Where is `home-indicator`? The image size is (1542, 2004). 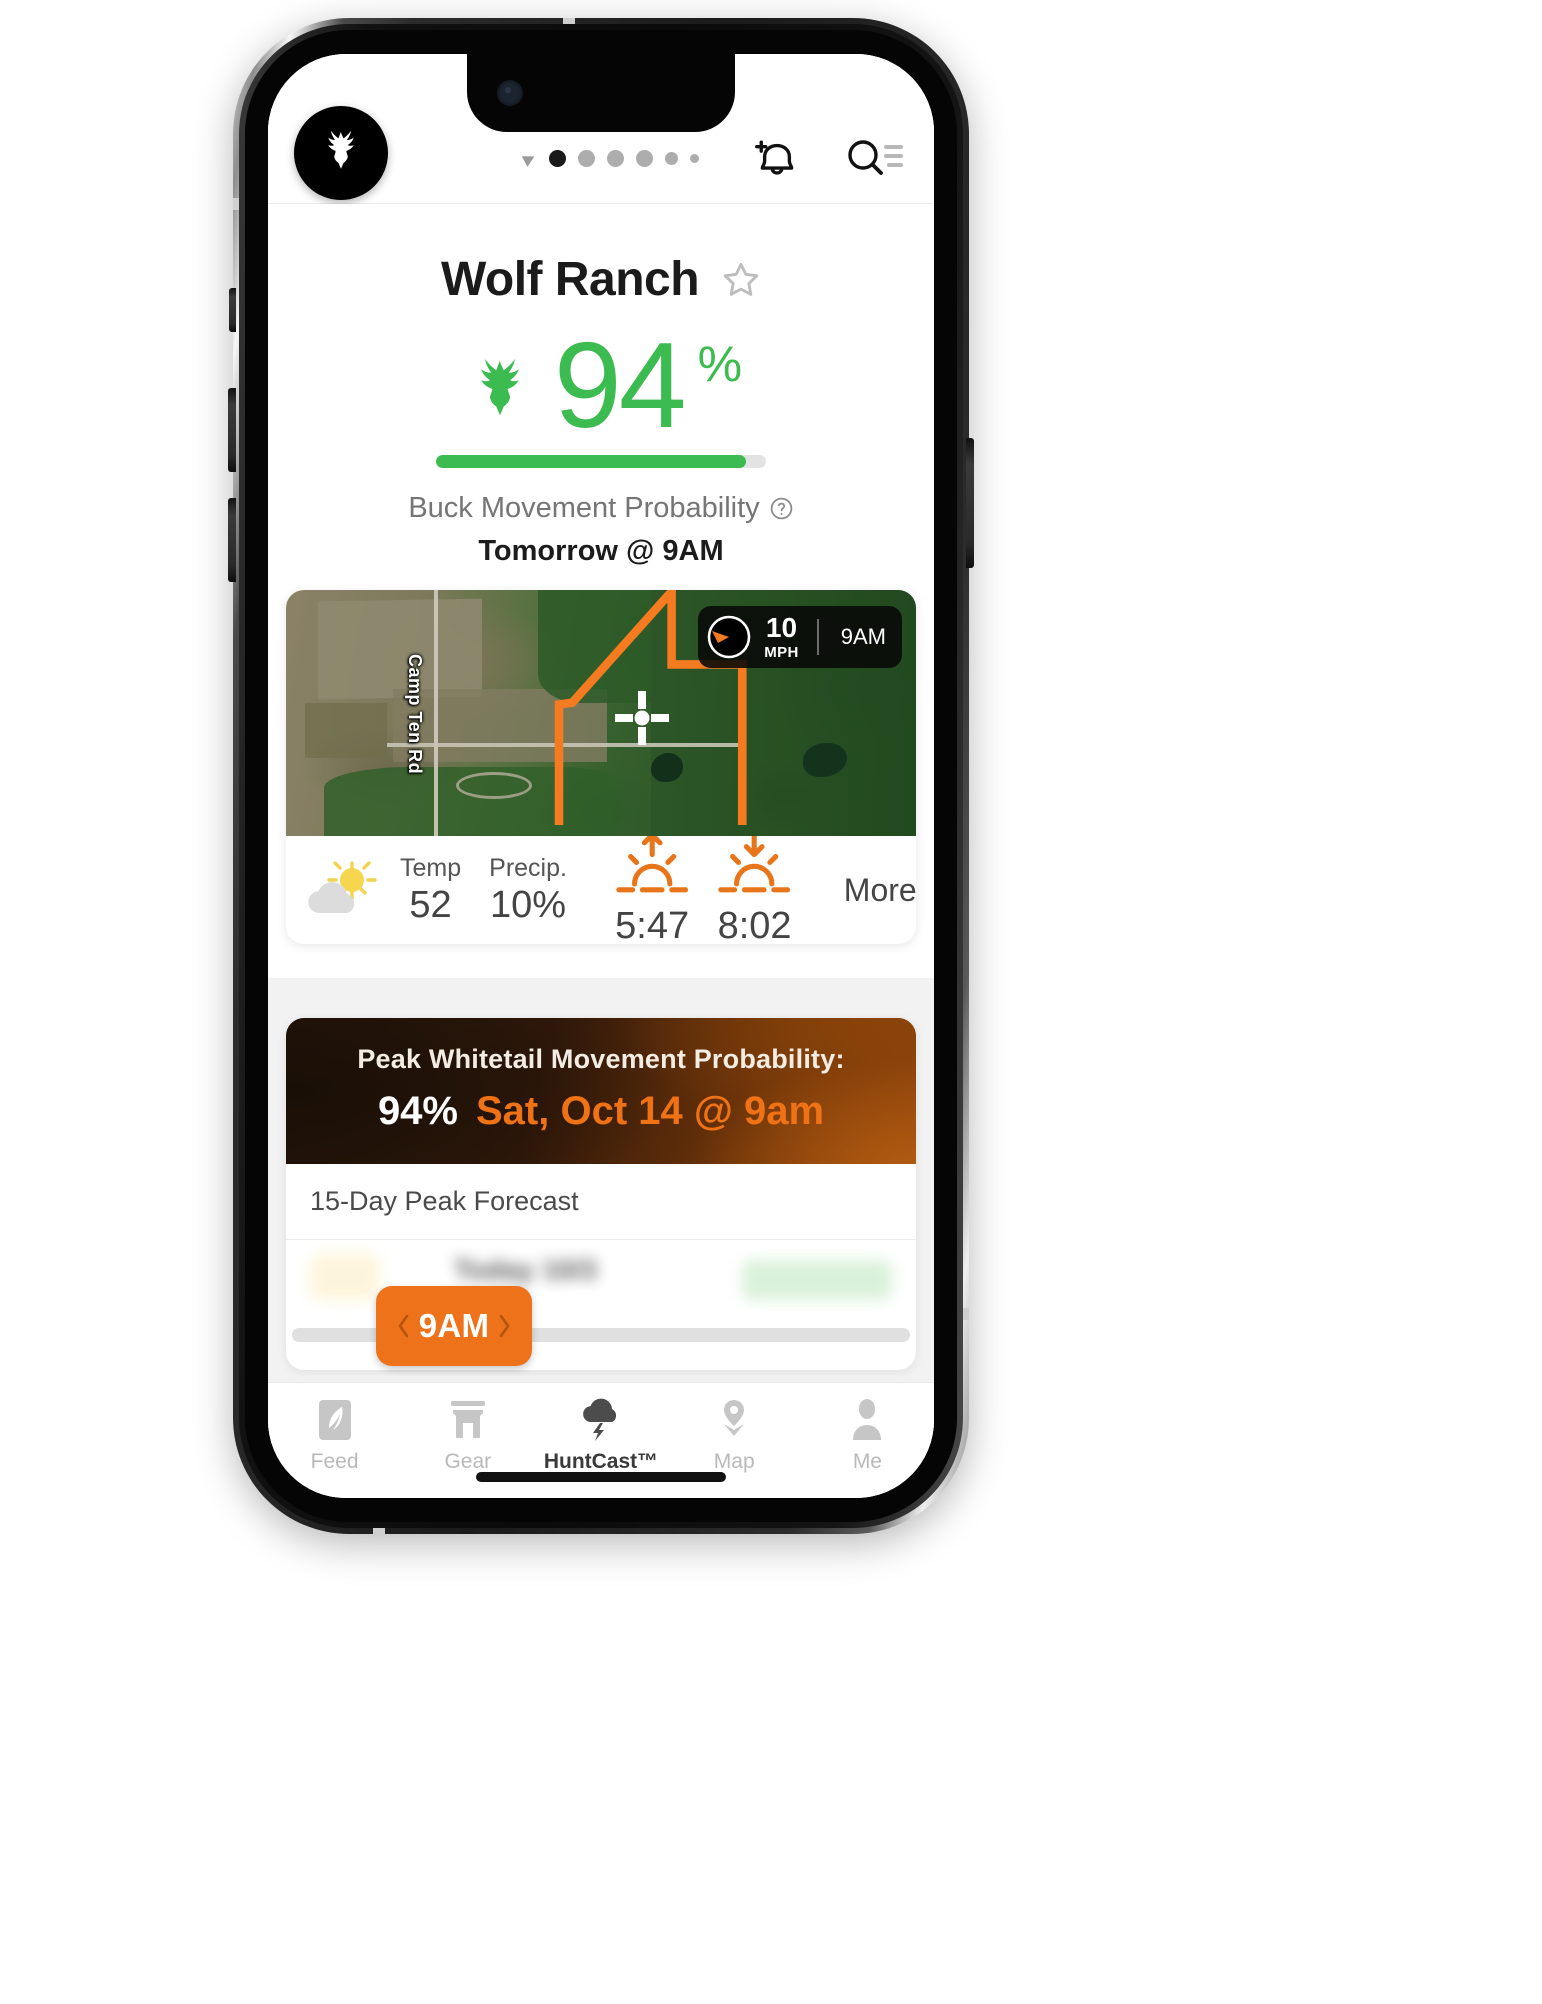
home-indicator is located at coordinates (601, 1477).